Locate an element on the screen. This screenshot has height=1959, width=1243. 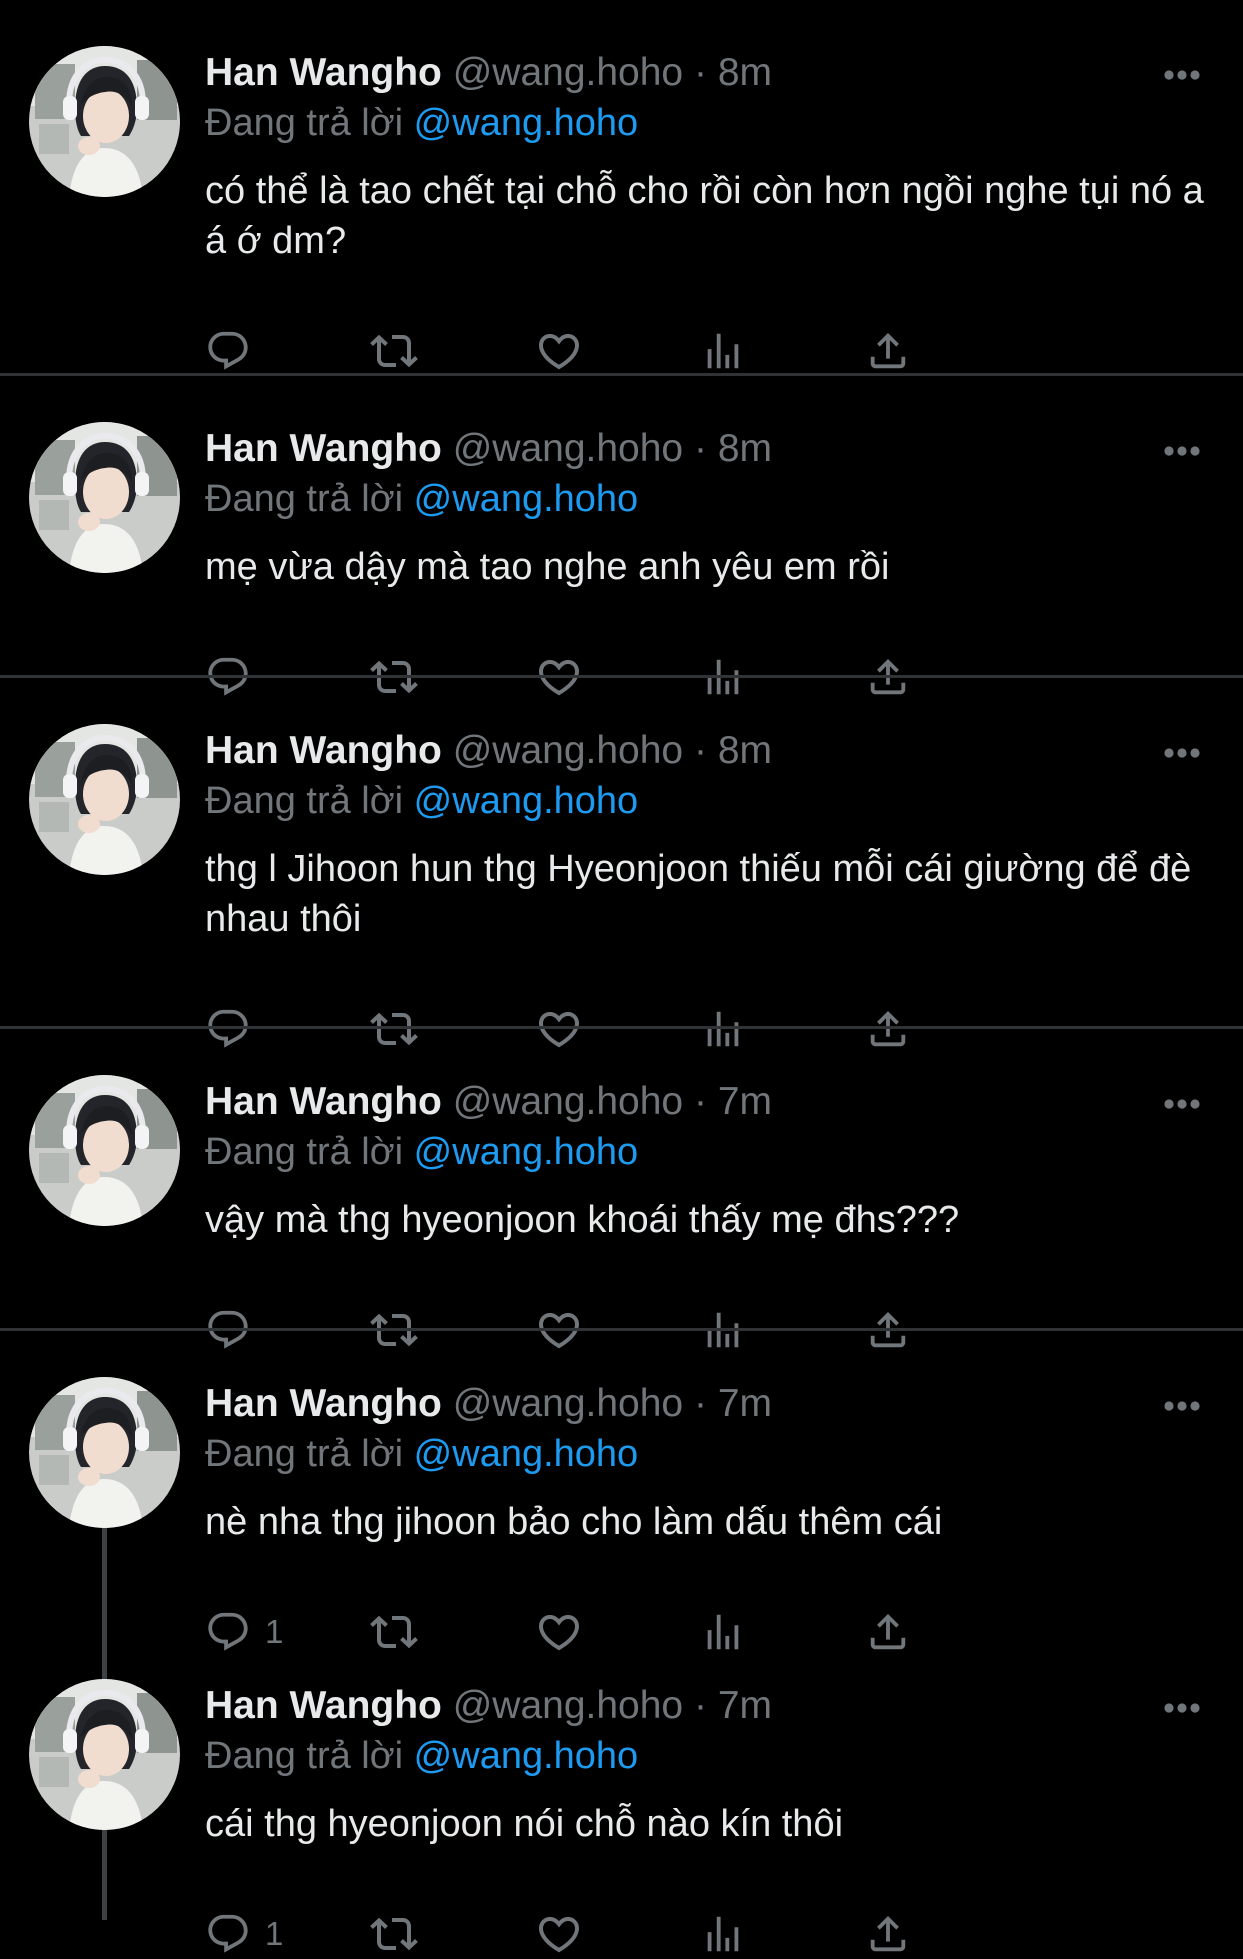
thread-line is located at coordinates (104, 1580).